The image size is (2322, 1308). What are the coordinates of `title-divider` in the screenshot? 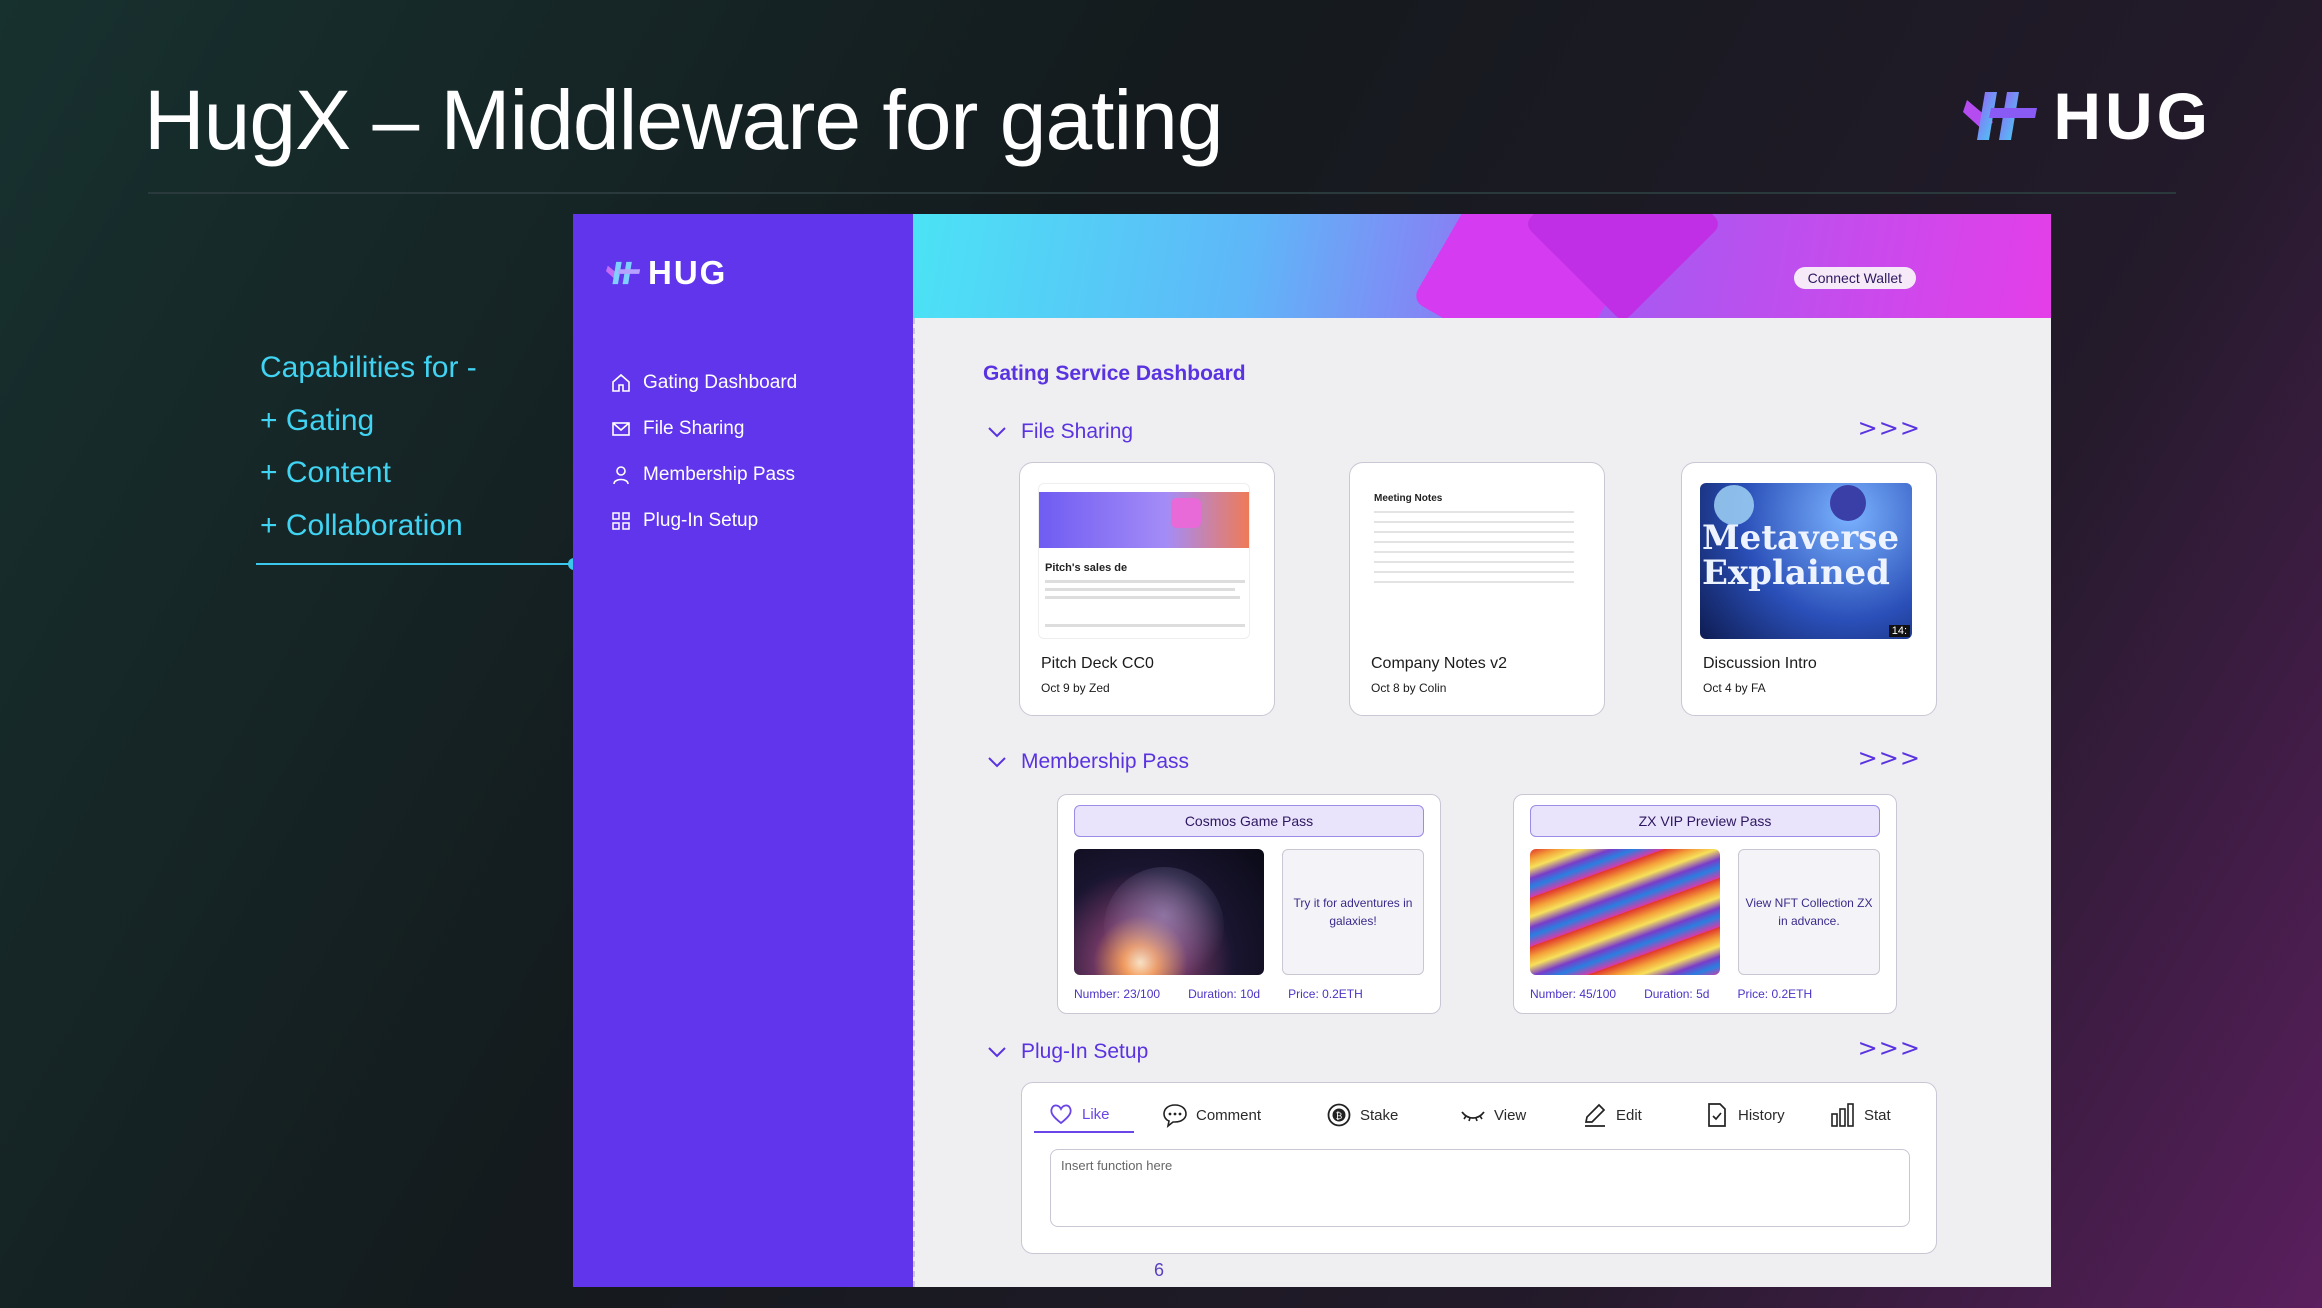 It's located at (1162, 193).